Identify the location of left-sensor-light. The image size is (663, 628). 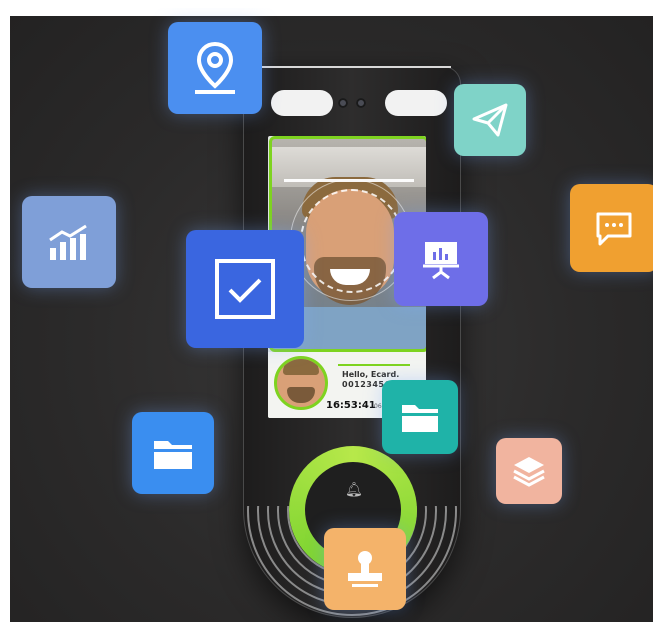
(302, 103).